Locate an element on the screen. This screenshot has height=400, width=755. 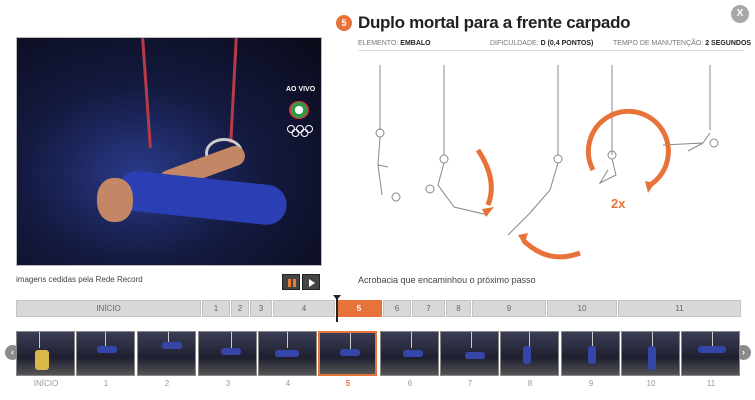
difficulty-value: D (0,4 PONTOS) is located at coordinates (567, 43).